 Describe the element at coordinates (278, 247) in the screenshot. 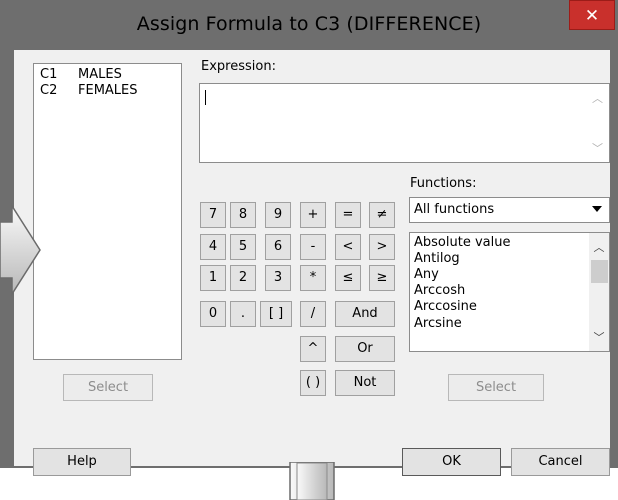

I see `key-6: 6` at that location.